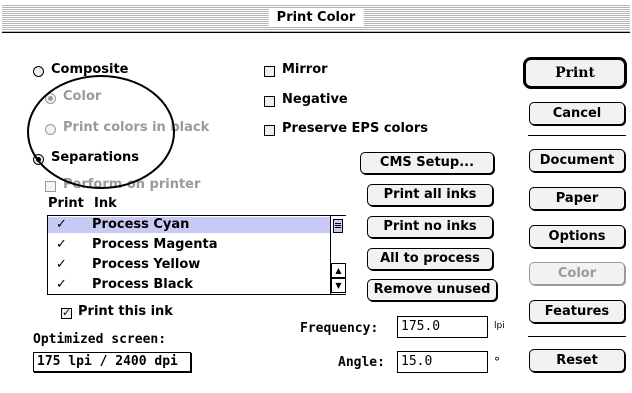 The width and height of the screenshot is (632, 393). What do you see at coordinates (305, 69) in the screenshot?
I see `mirror-label: Mirror` at bounding box center [305, 69].